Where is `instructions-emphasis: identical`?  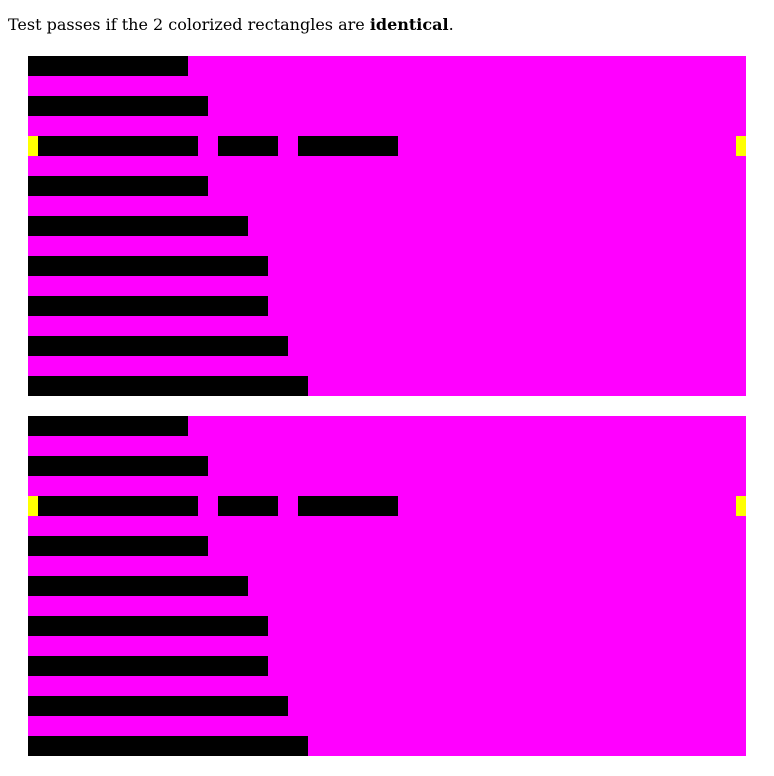
instructions-emphasis: identical is located at coordinates (409, 24).